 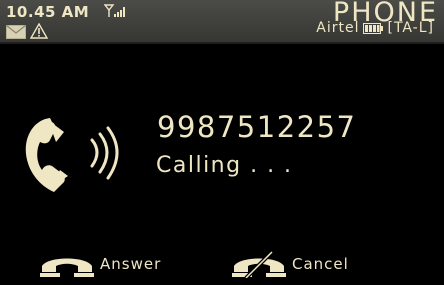 I want to click on warning-icon, so click(x=39, y=31).